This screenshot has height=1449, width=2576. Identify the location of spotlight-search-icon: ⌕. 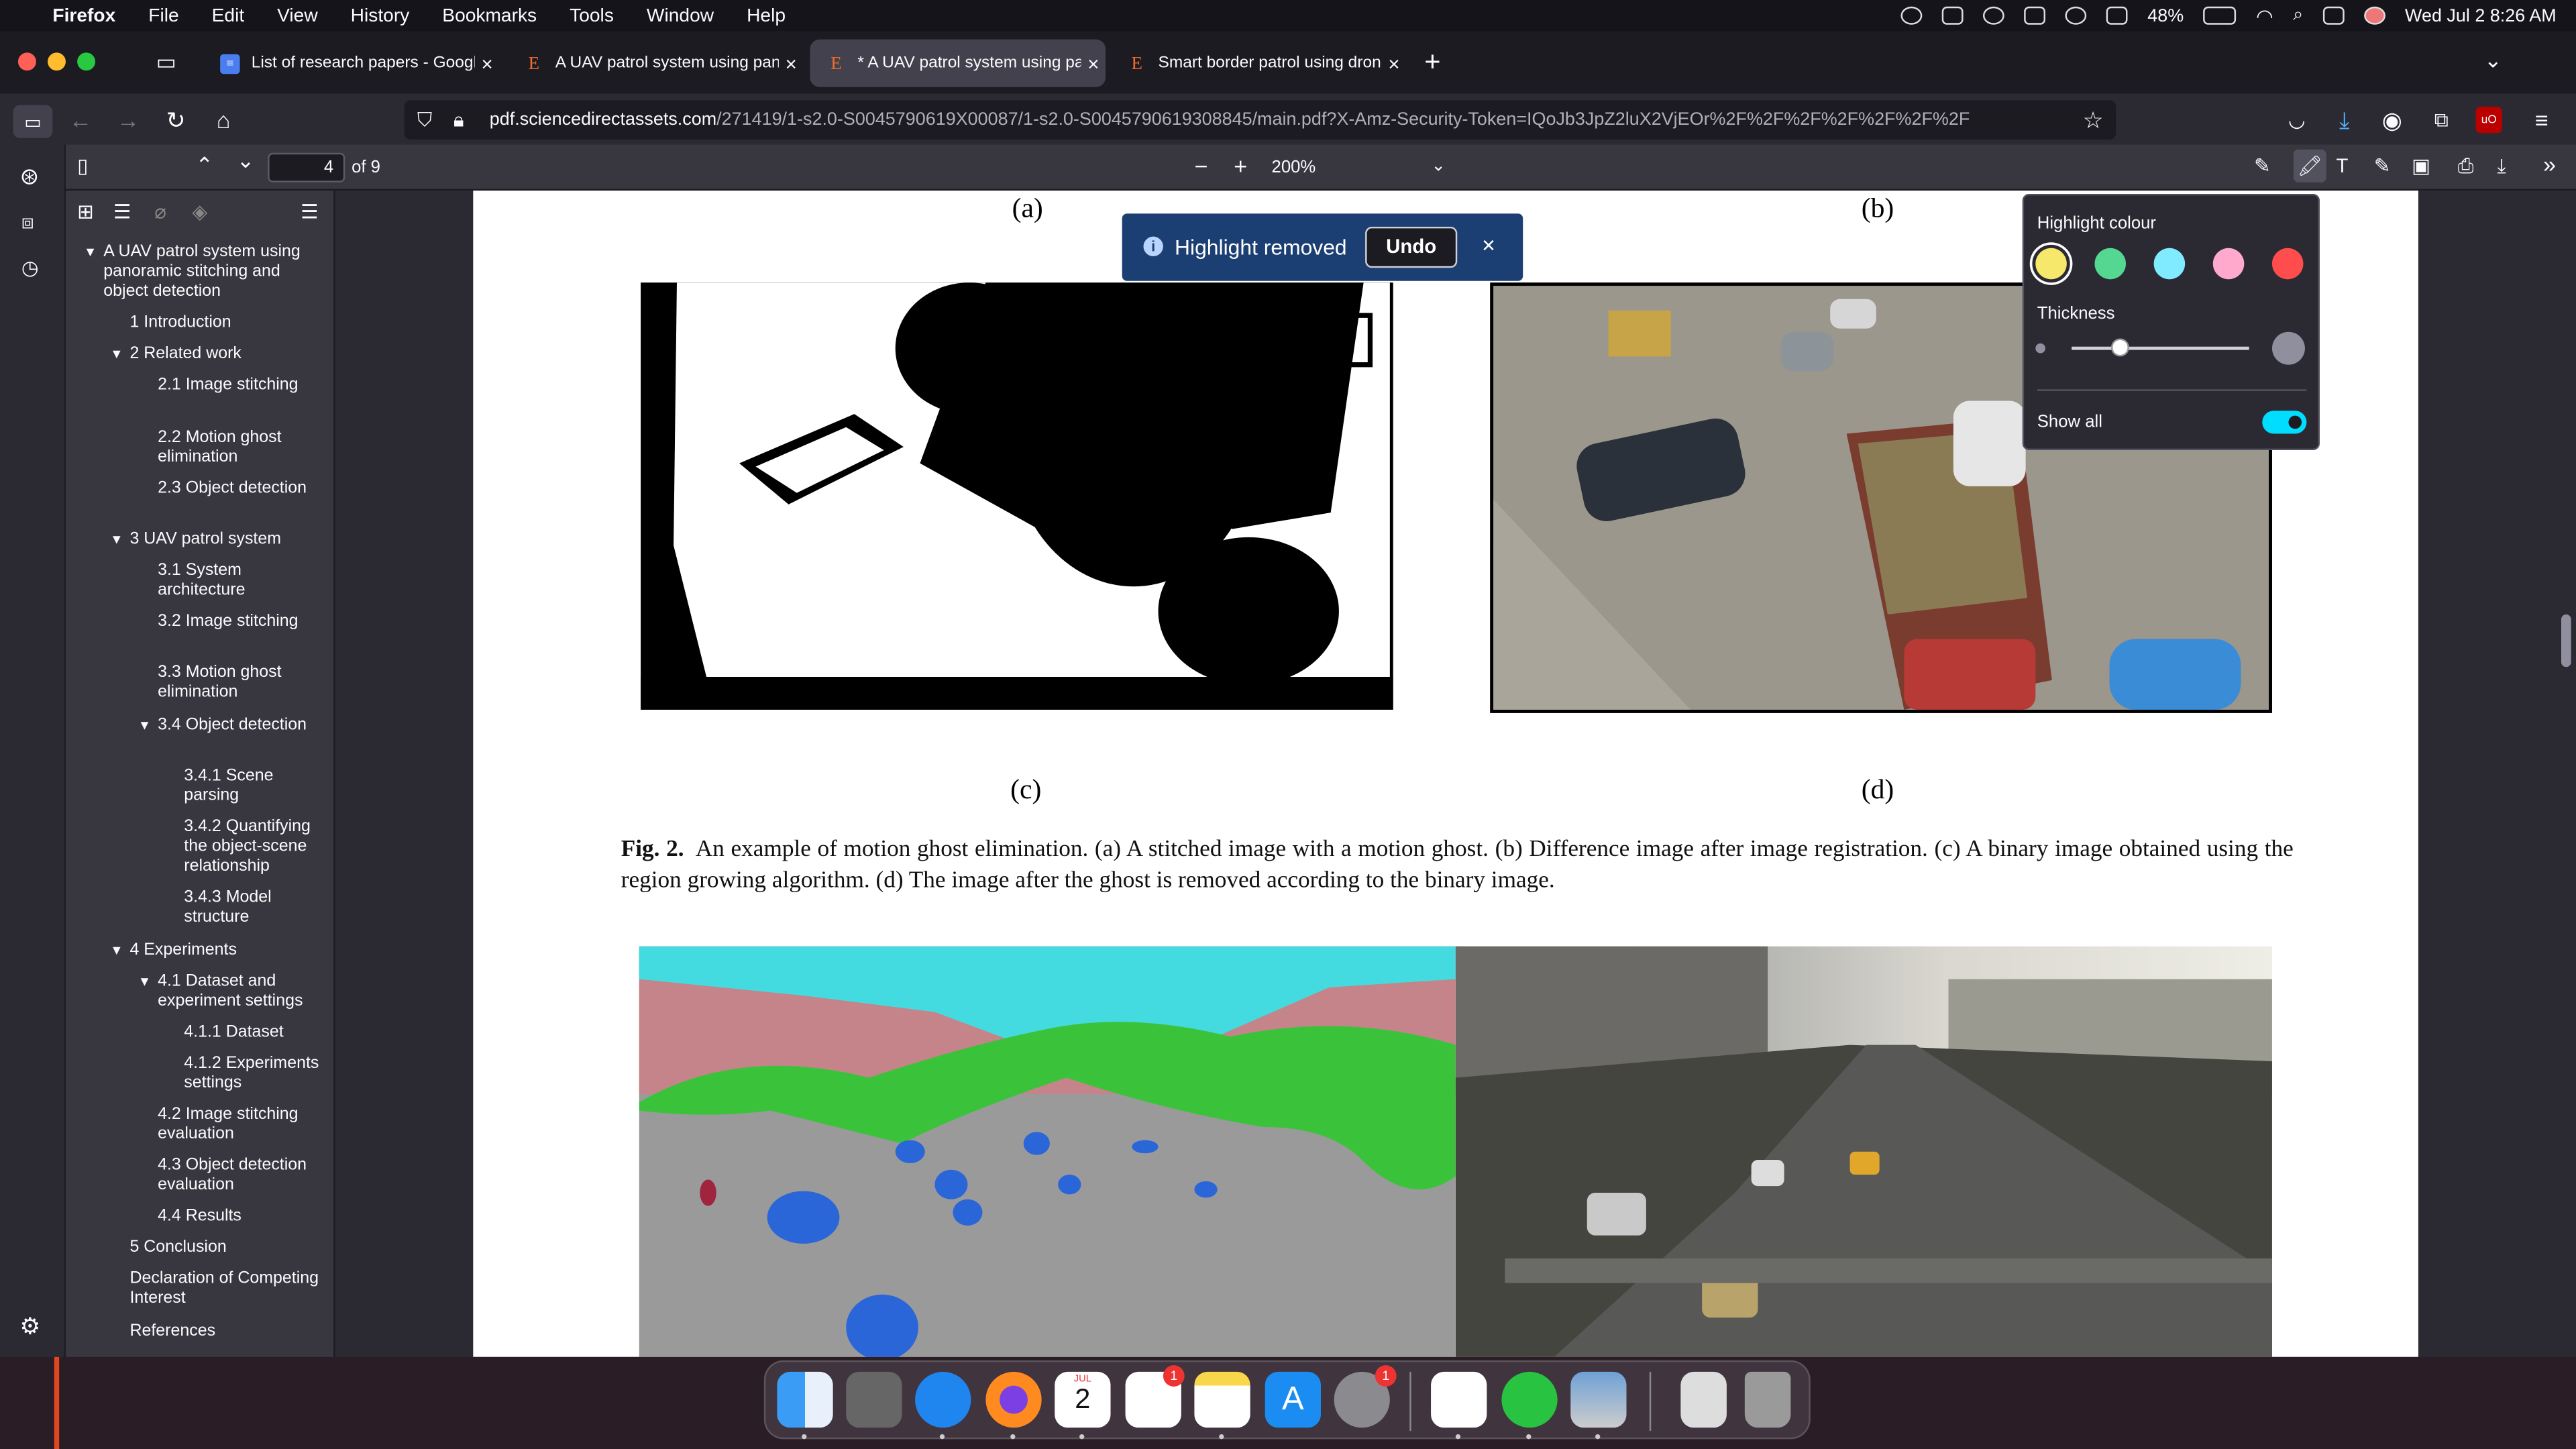
(2298, 15).